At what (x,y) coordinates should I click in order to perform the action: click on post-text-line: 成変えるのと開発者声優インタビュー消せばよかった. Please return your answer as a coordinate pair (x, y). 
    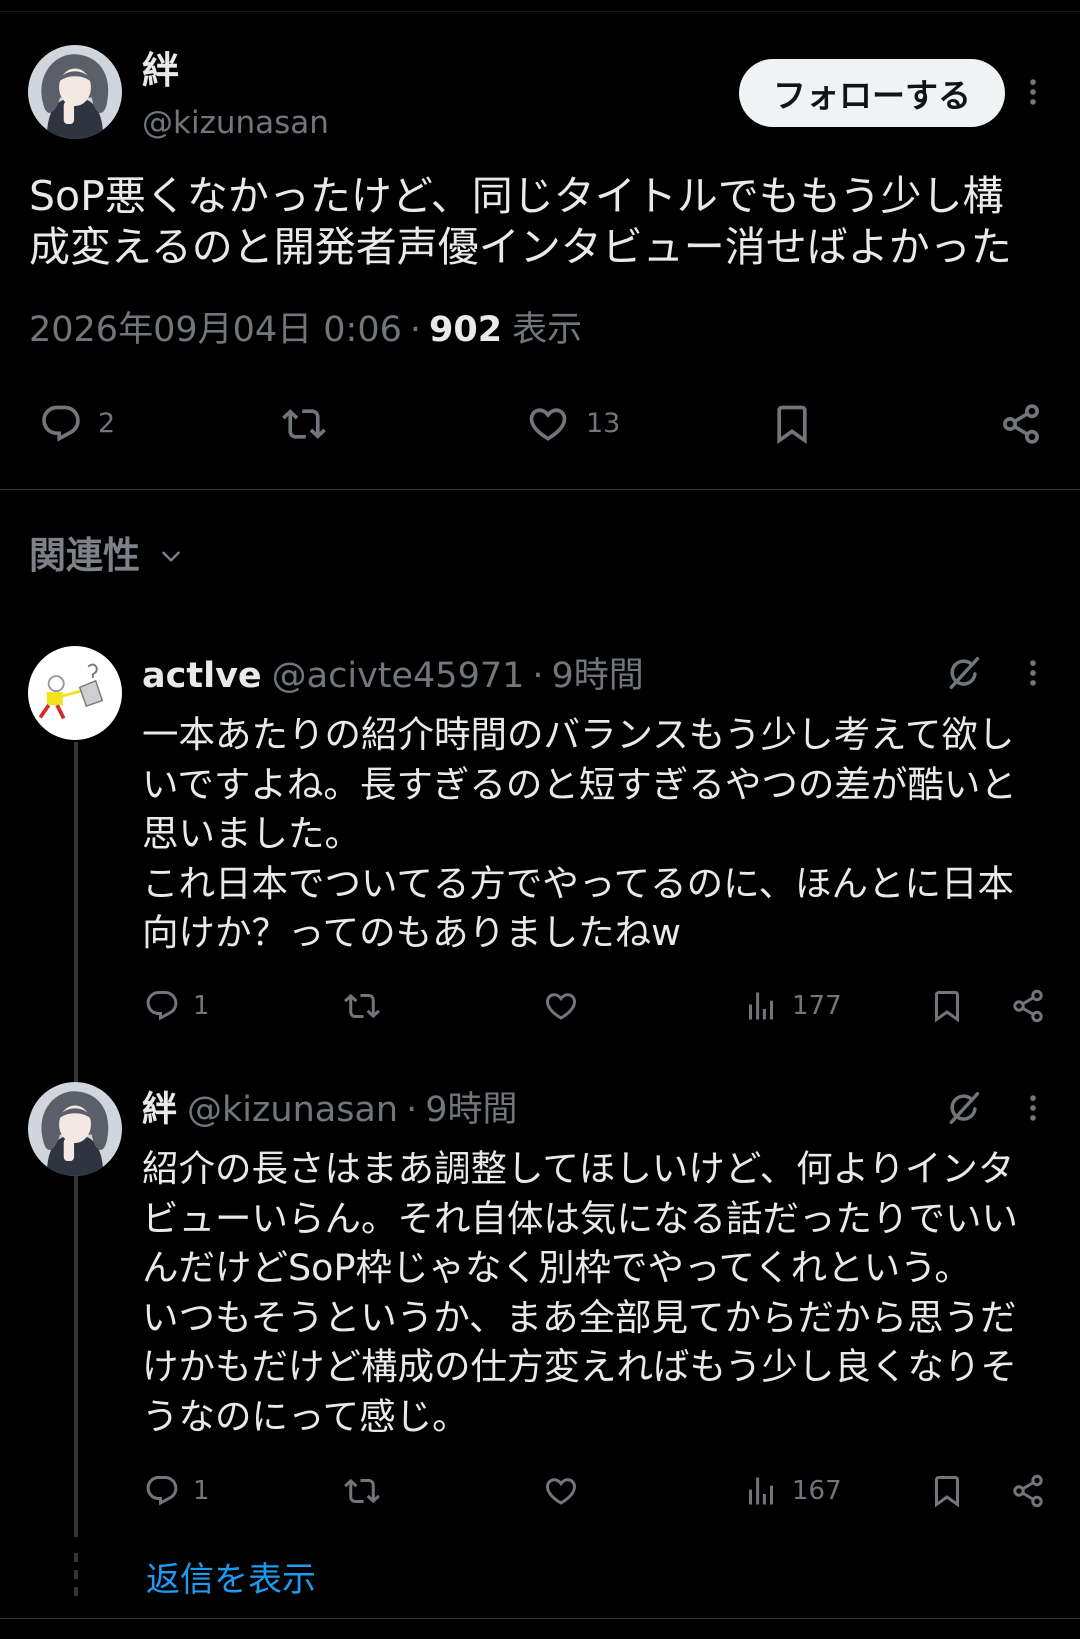
    Looking at the image, I should click on (520, 247).